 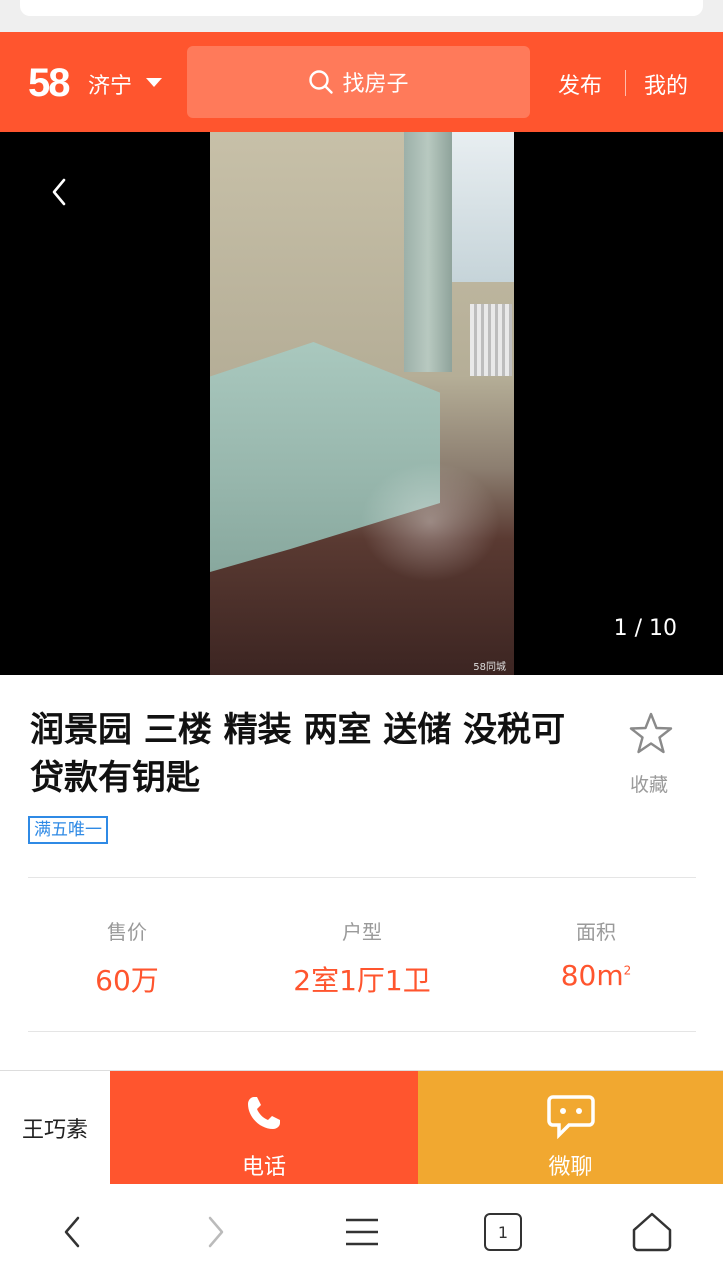 What do you see at coordinates (298, 754) in the screenshot?
I see `listing-title: 润景园 三楼 精装 两室 送储 没税可贷款有钥匙` at bounding box center [298, 754].